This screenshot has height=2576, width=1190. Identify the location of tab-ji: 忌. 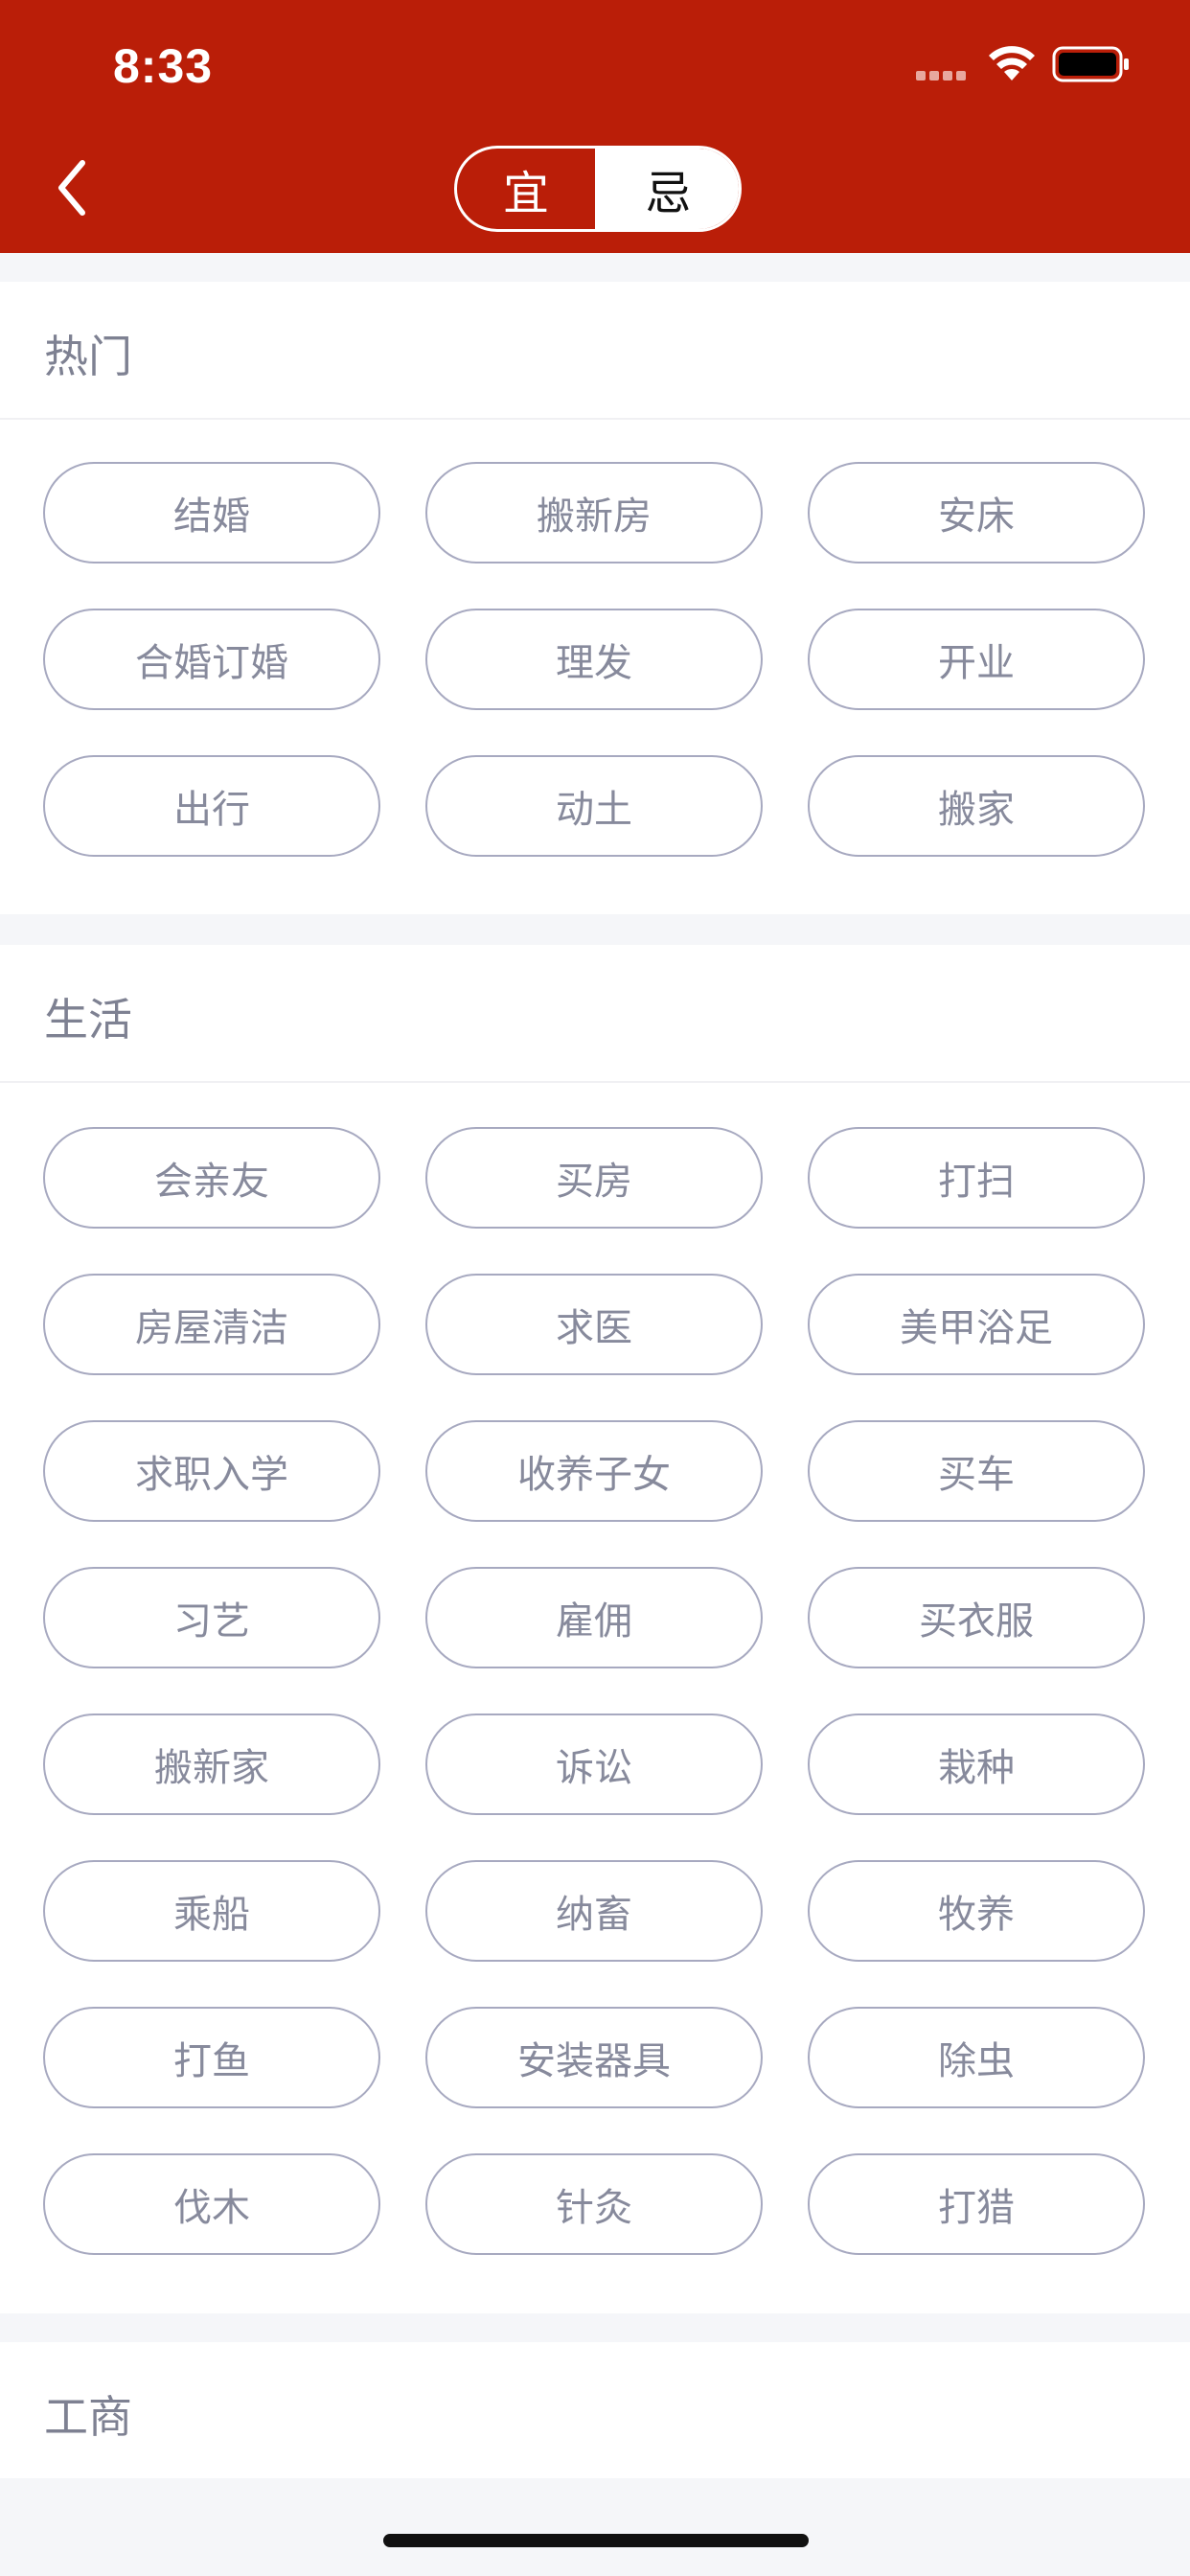
(669, 189).